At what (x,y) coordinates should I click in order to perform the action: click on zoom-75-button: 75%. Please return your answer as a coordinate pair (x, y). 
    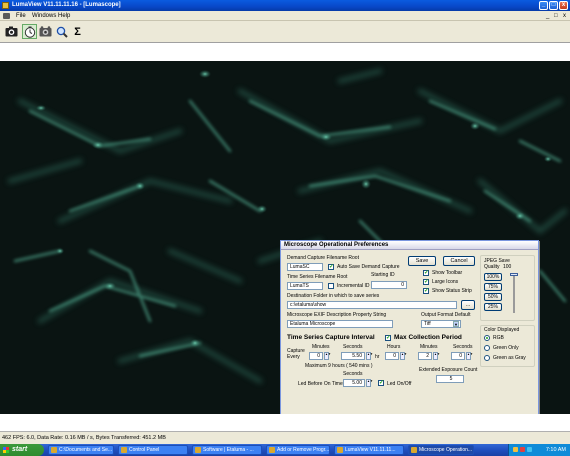
    Looking at the image, I should click on (493, 287).